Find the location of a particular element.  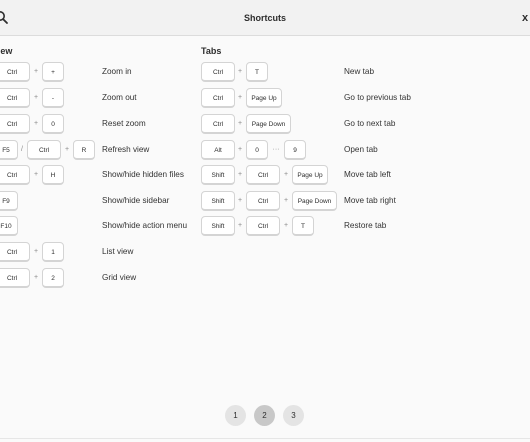

key-cap: - is located at coordinates (53, 98).